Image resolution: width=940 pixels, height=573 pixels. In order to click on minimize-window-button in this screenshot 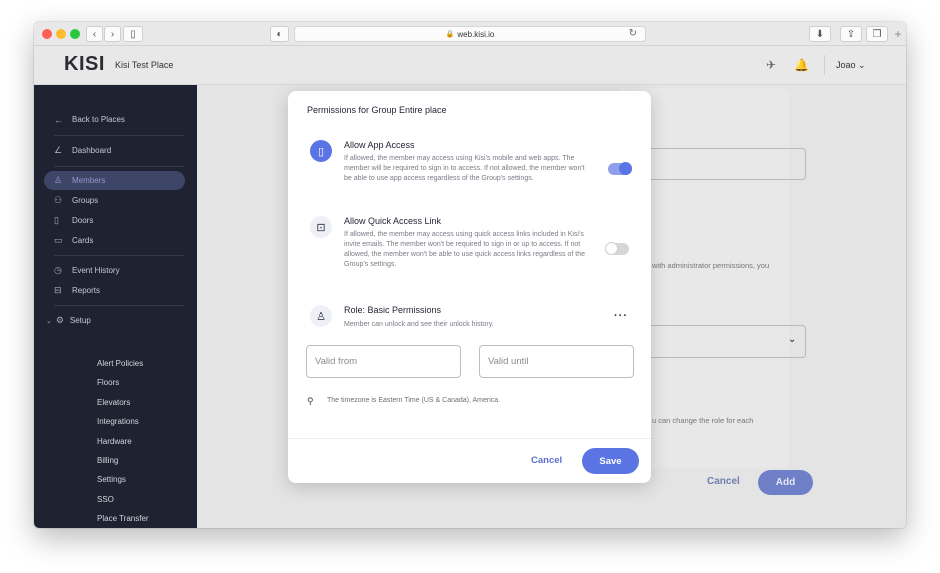, I will do `click(61, 34)`.